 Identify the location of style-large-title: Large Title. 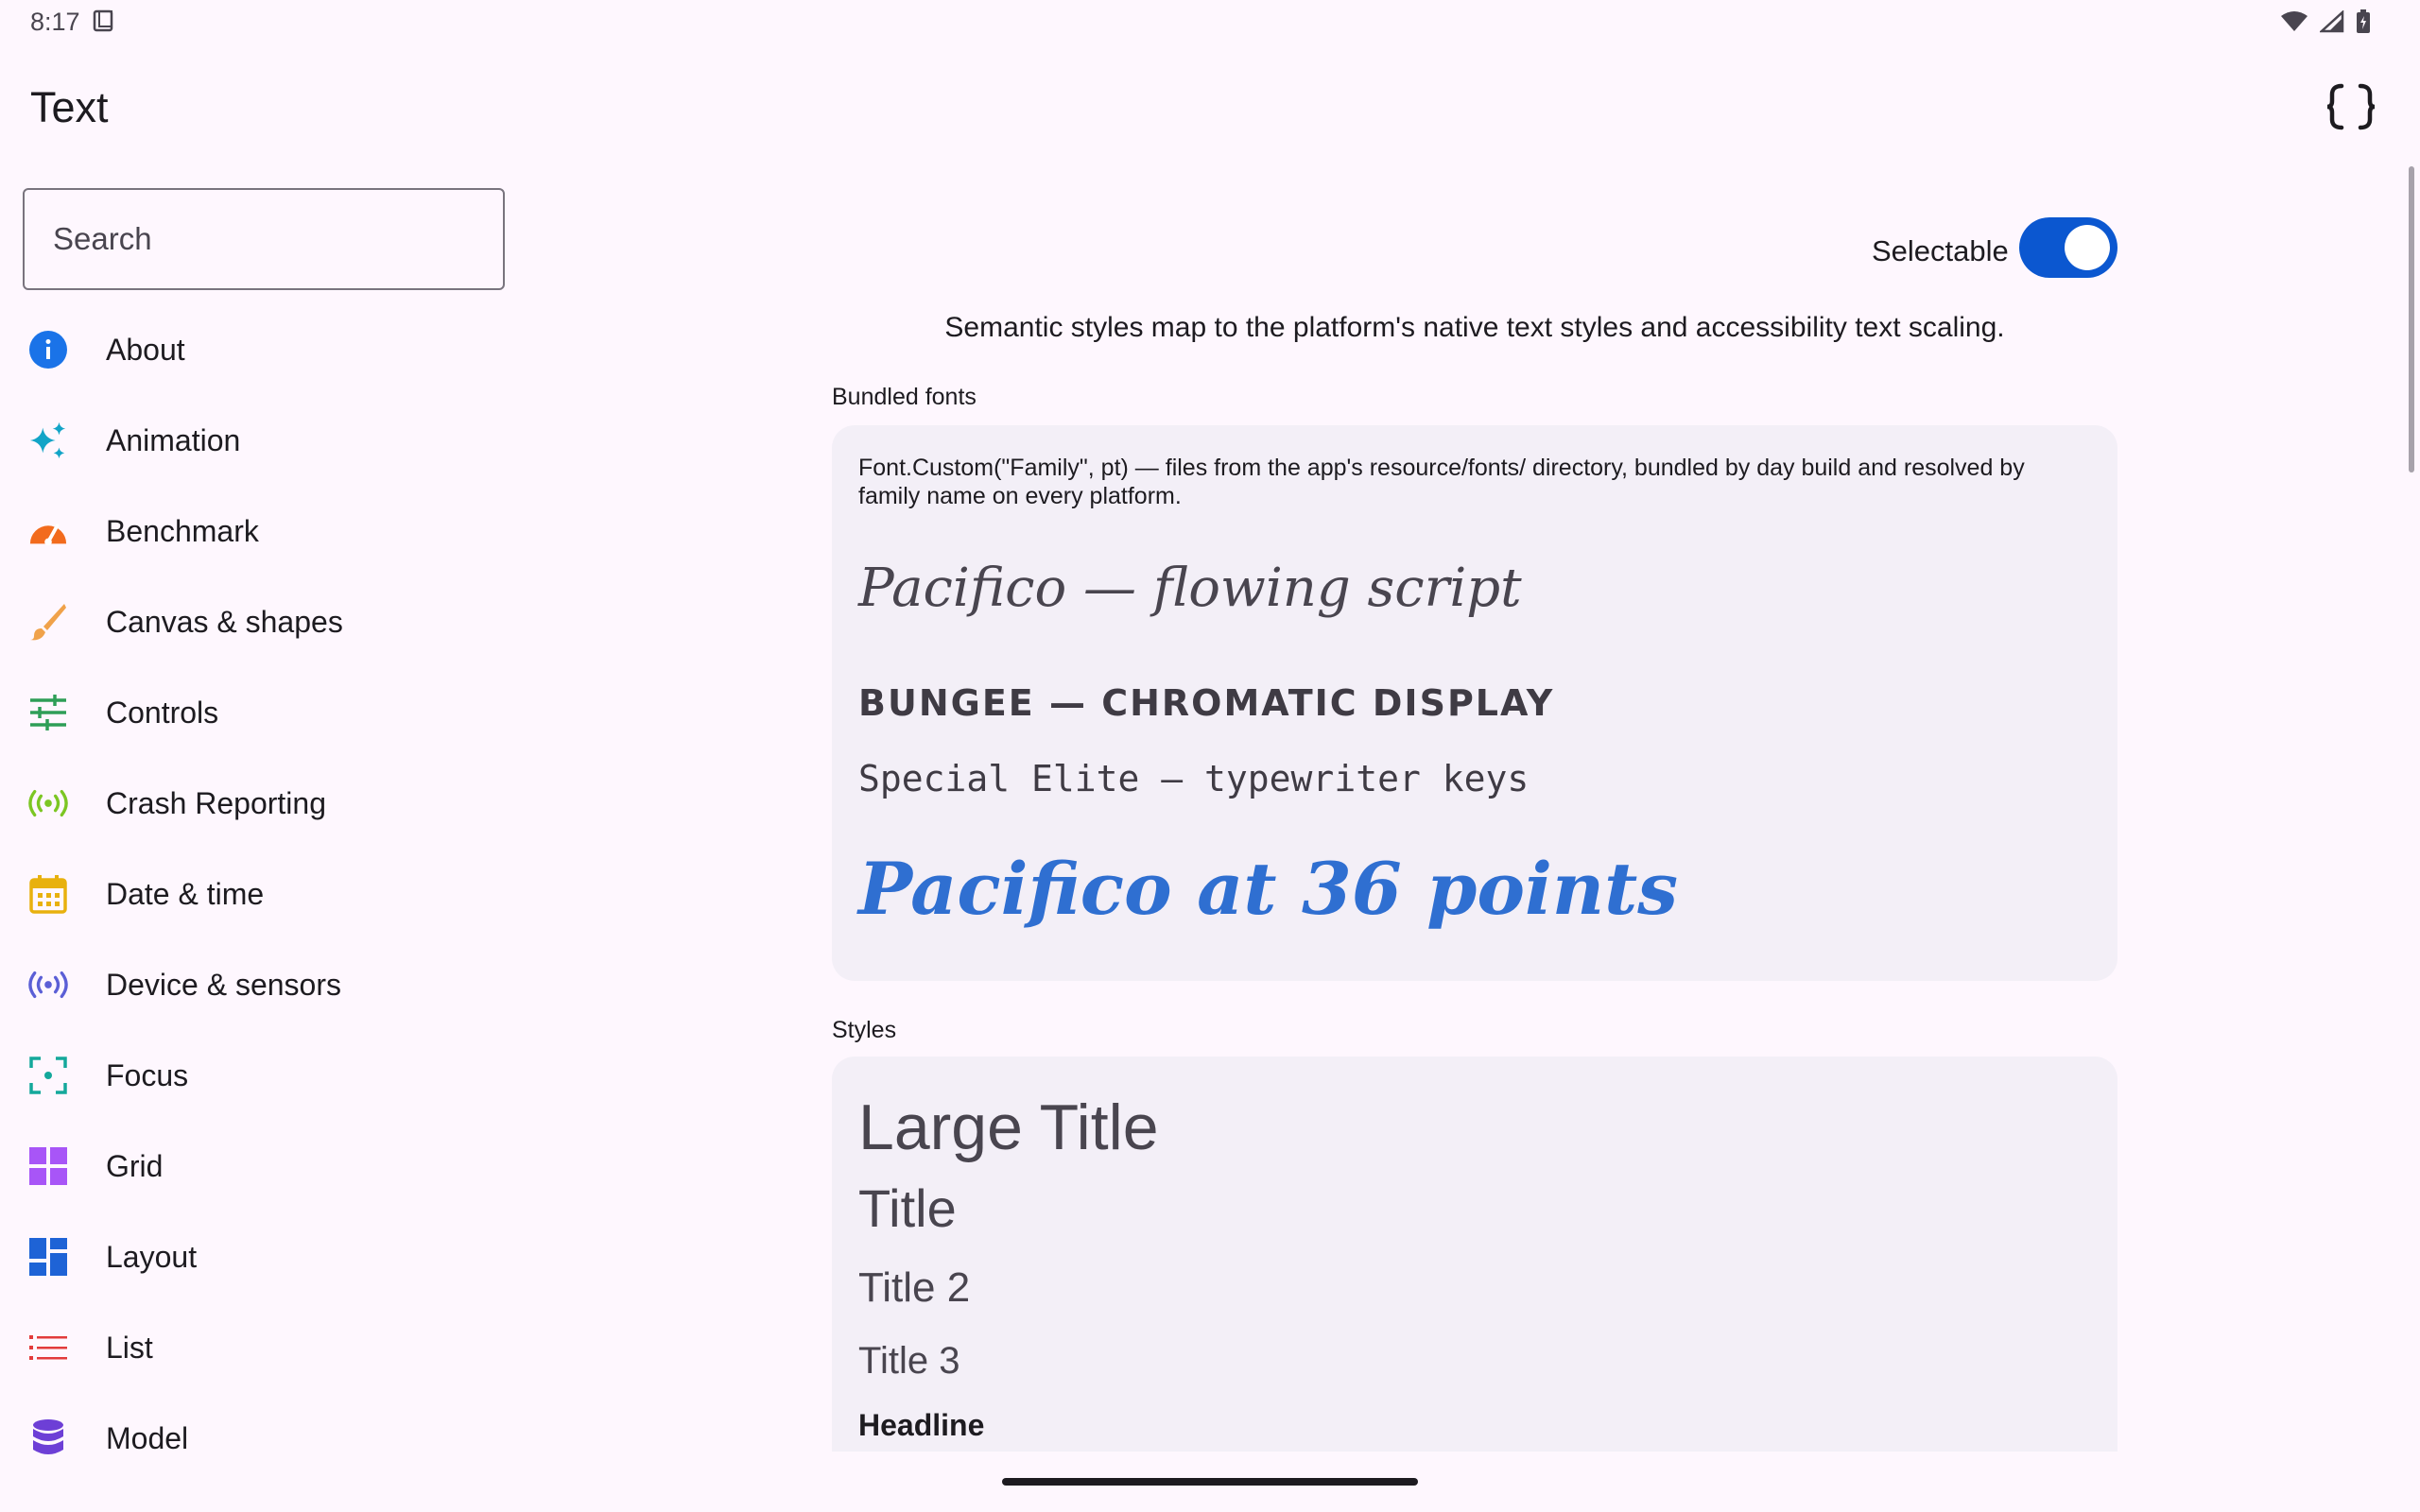
(1008, 1127).